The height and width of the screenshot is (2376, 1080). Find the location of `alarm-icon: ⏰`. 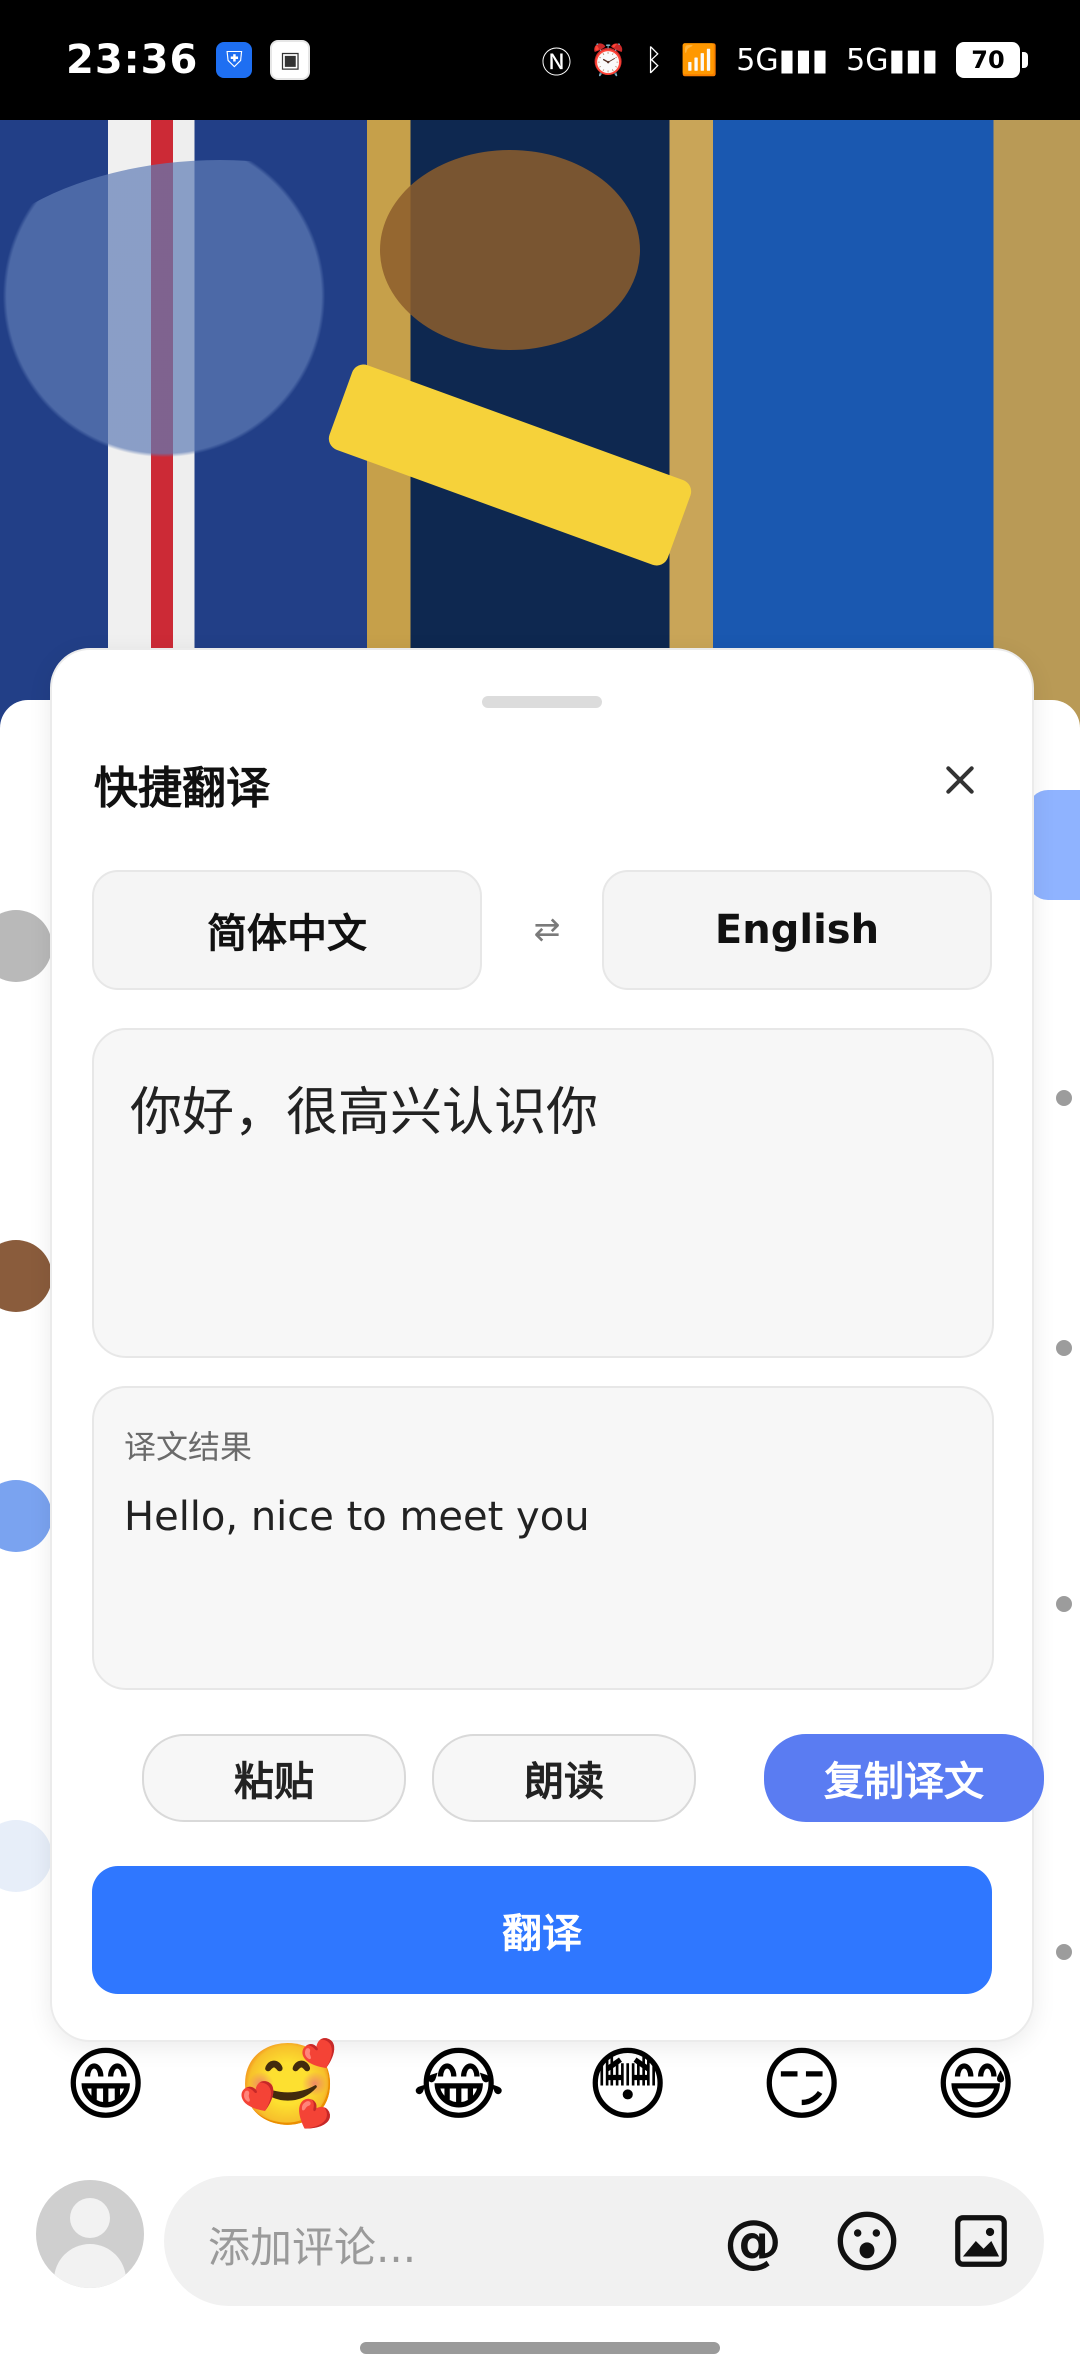

alarm-icon: ⏰ is located at coordinates (608, 60).